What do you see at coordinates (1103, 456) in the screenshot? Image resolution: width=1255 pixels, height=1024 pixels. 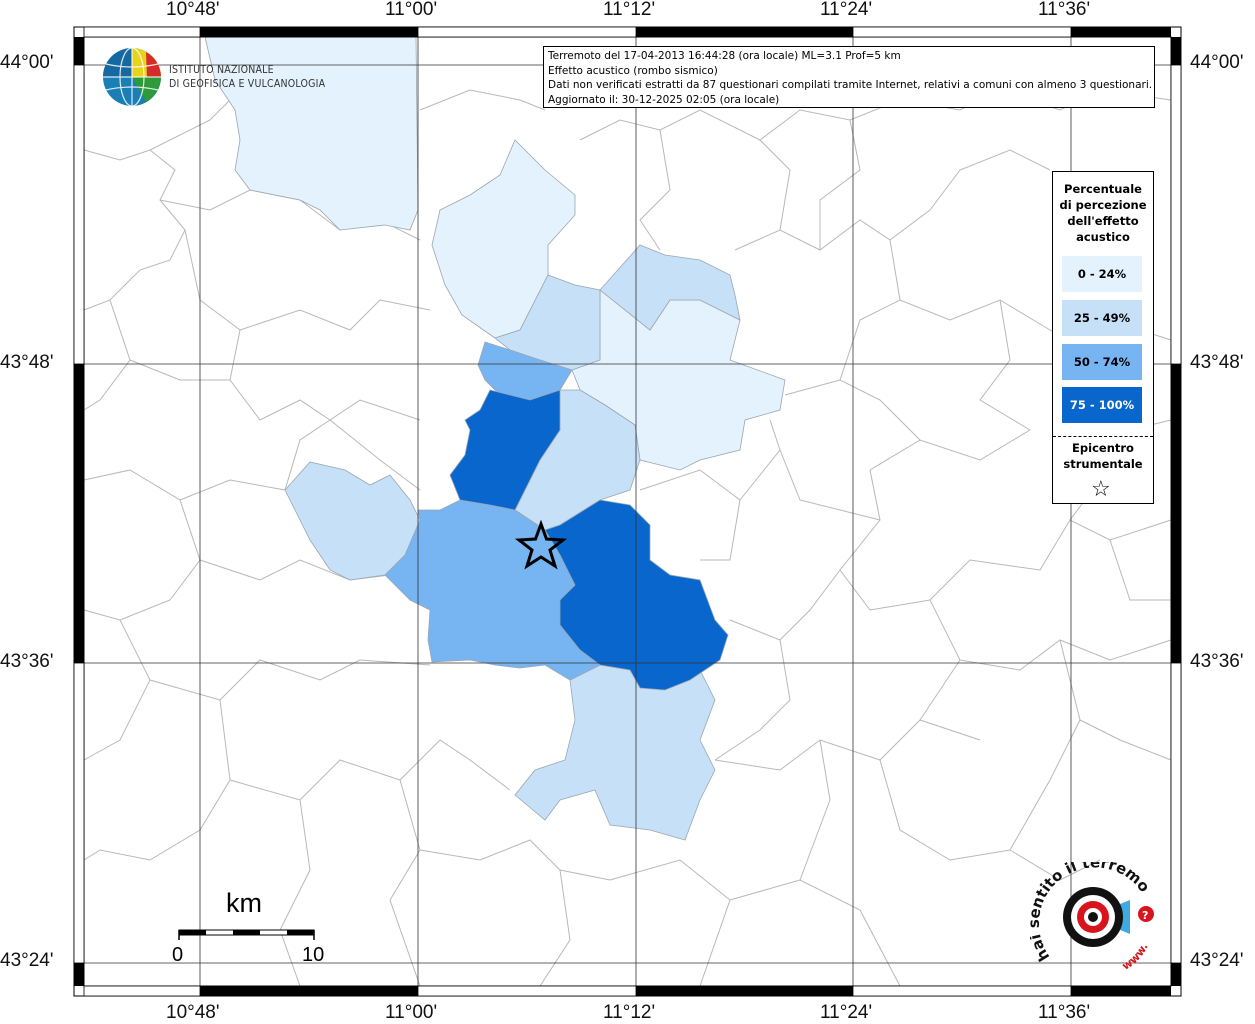 I see `legend-epicenter-label: Epicentro strumentale` at bounding box center [1103, 456].